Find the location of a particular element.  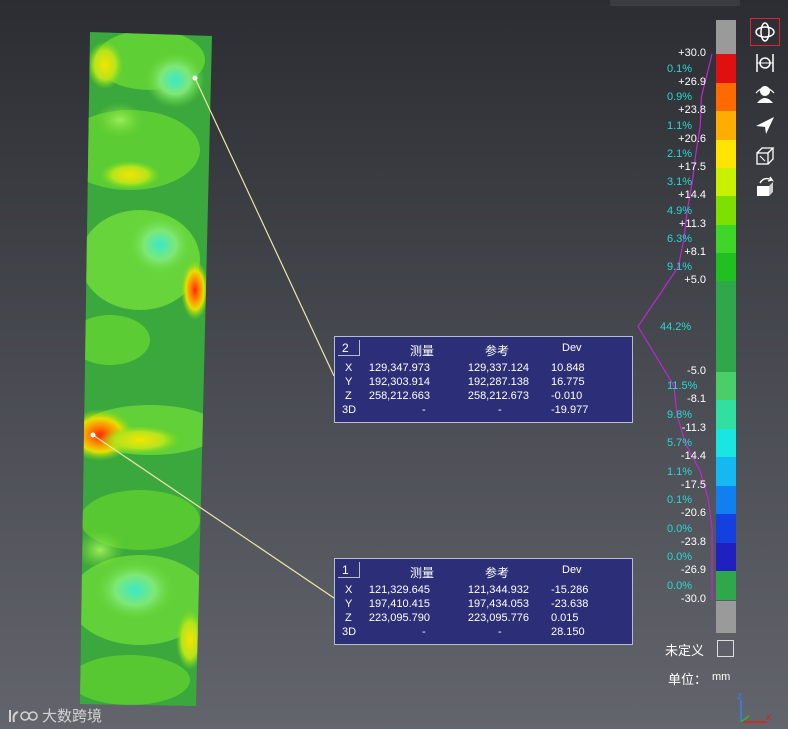

cube-view-icon is located at coordinates (765, 156).